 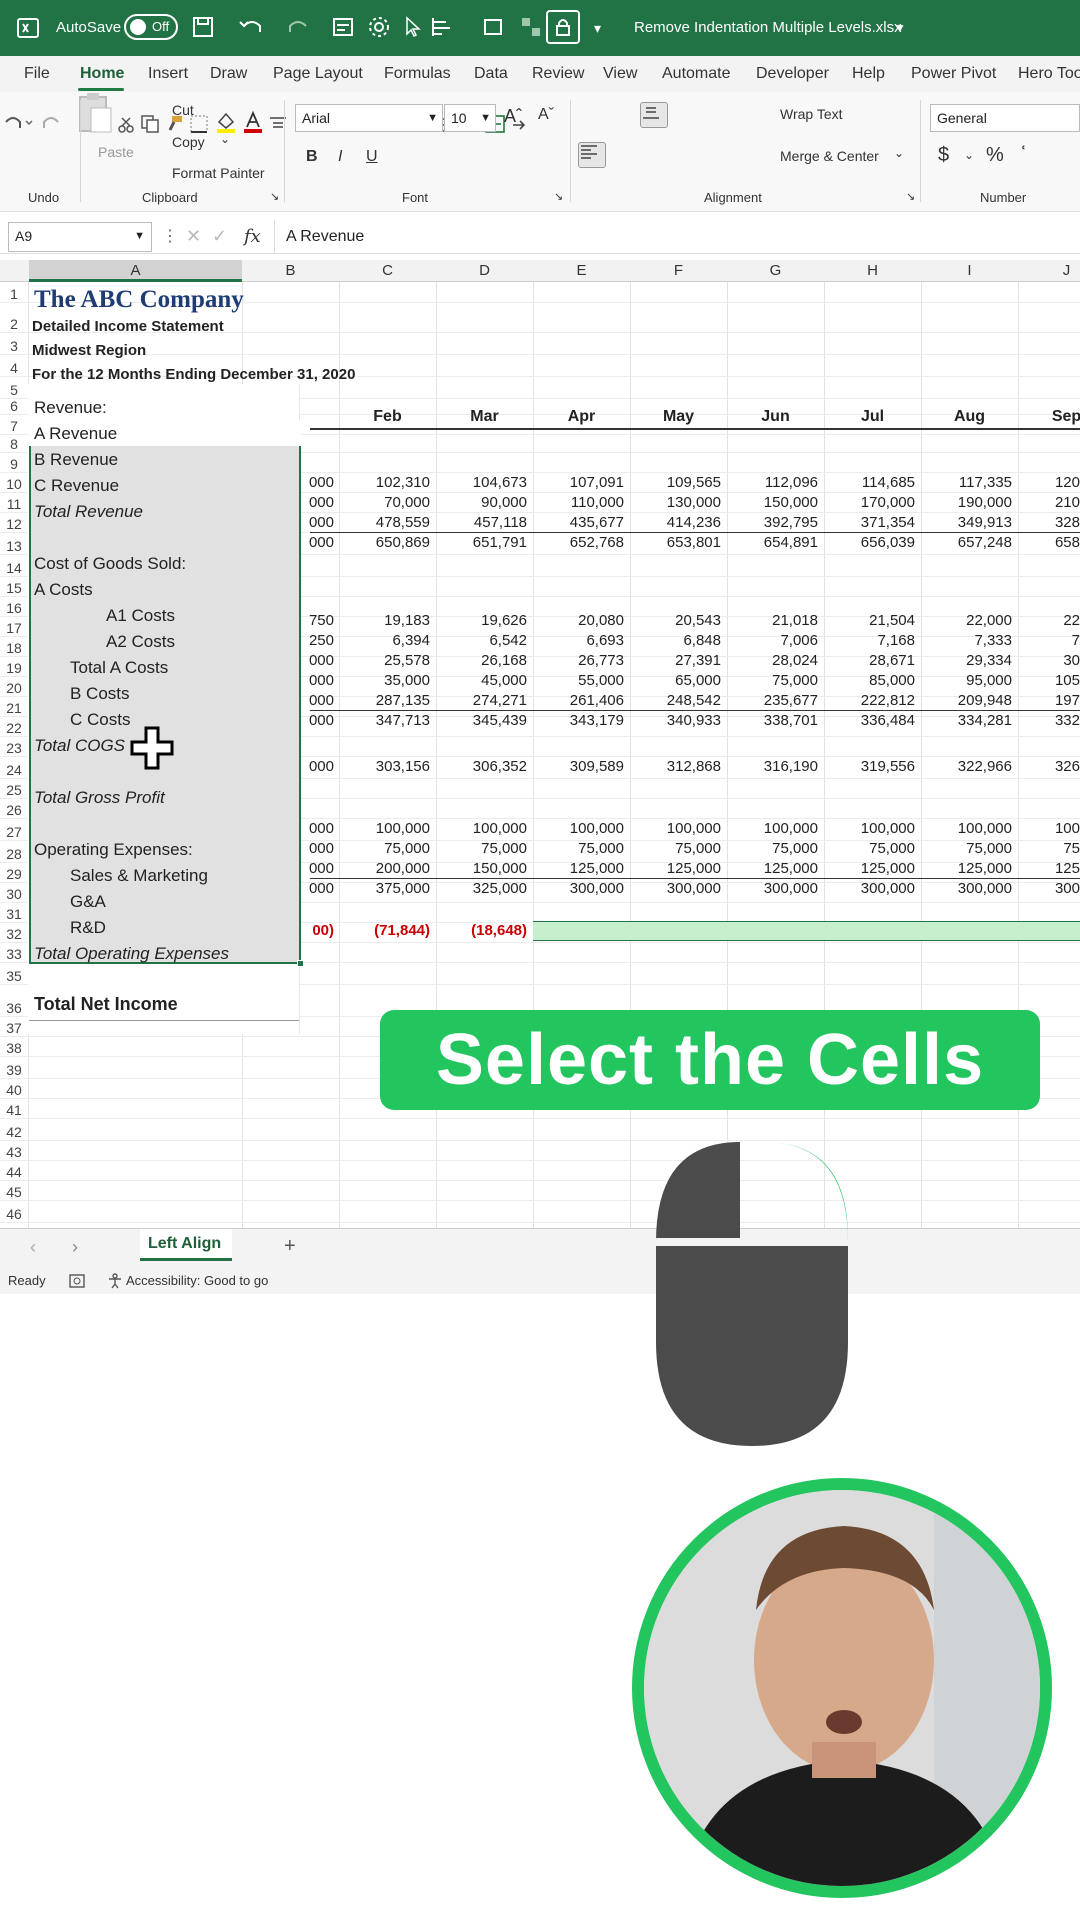 I want to click on table-cell: (18,648), so click(x=481, y=930).